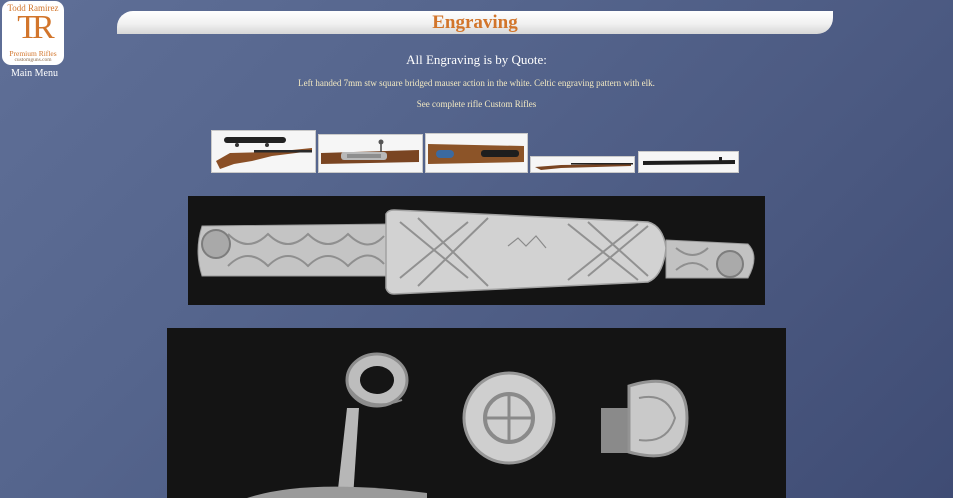  I want to click on thumbnail-barrel, so click(688, 162).